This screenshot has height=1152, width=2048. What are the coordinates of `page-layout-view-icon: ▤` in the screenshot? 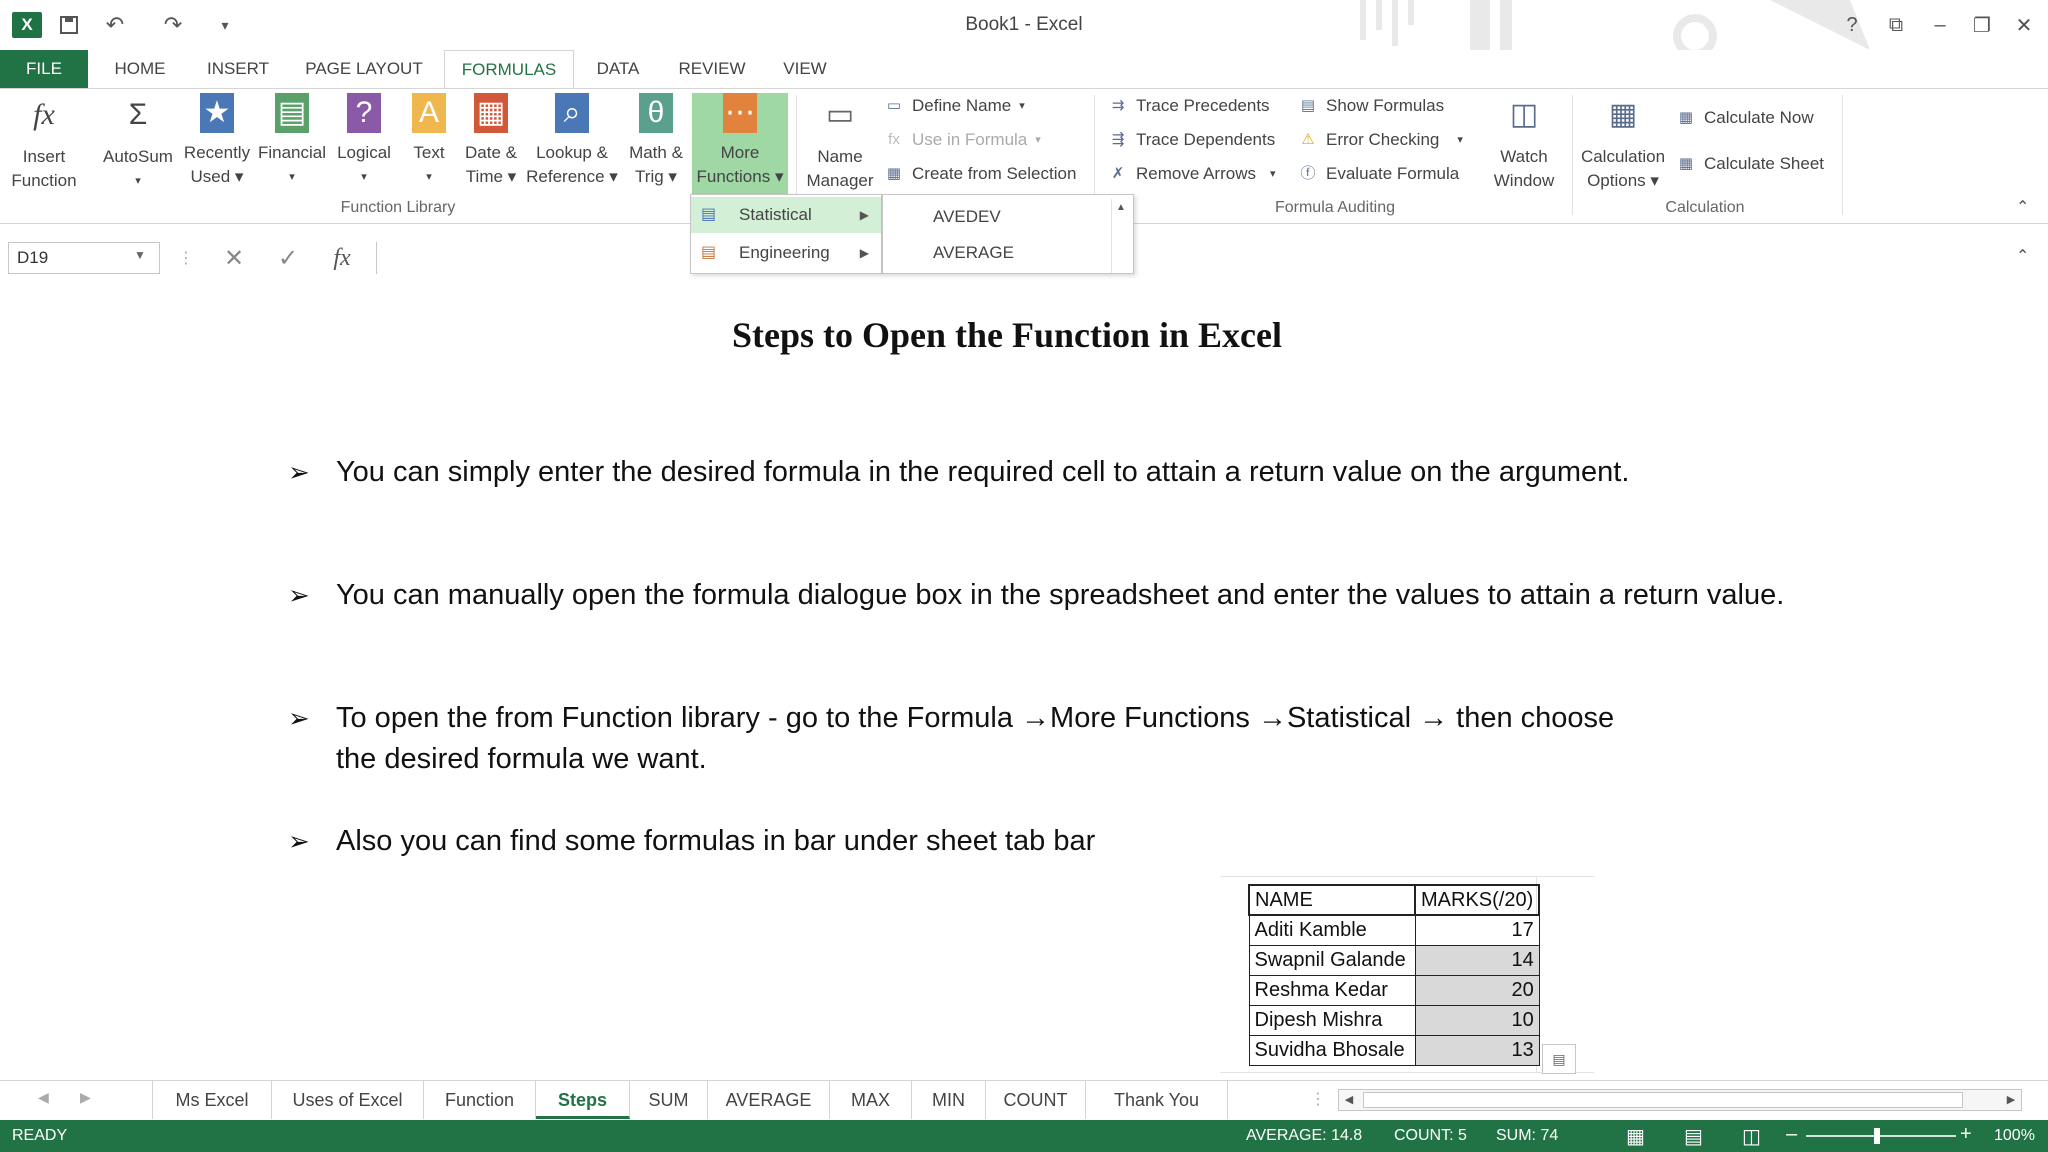 It's located at (1693, 1136).